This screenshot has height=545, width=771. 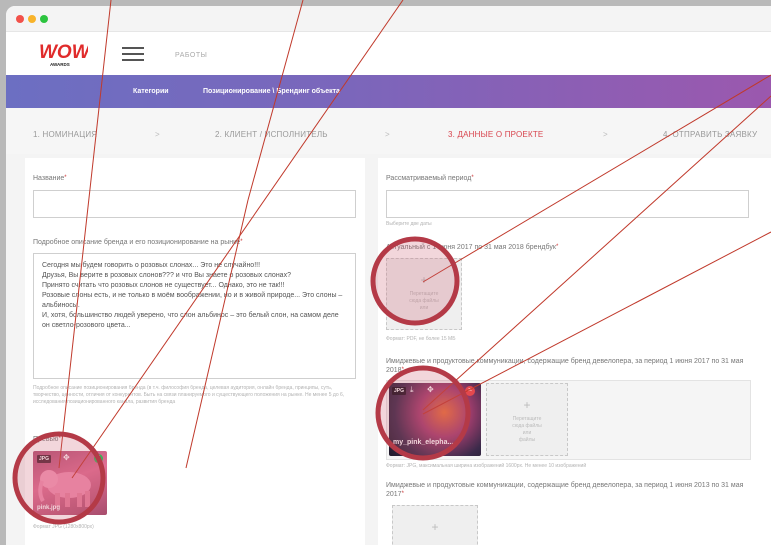 What do you see at coordinates (20, 19) in the screenshot?
I see `close-window-button` at bounding box center [20, 19].